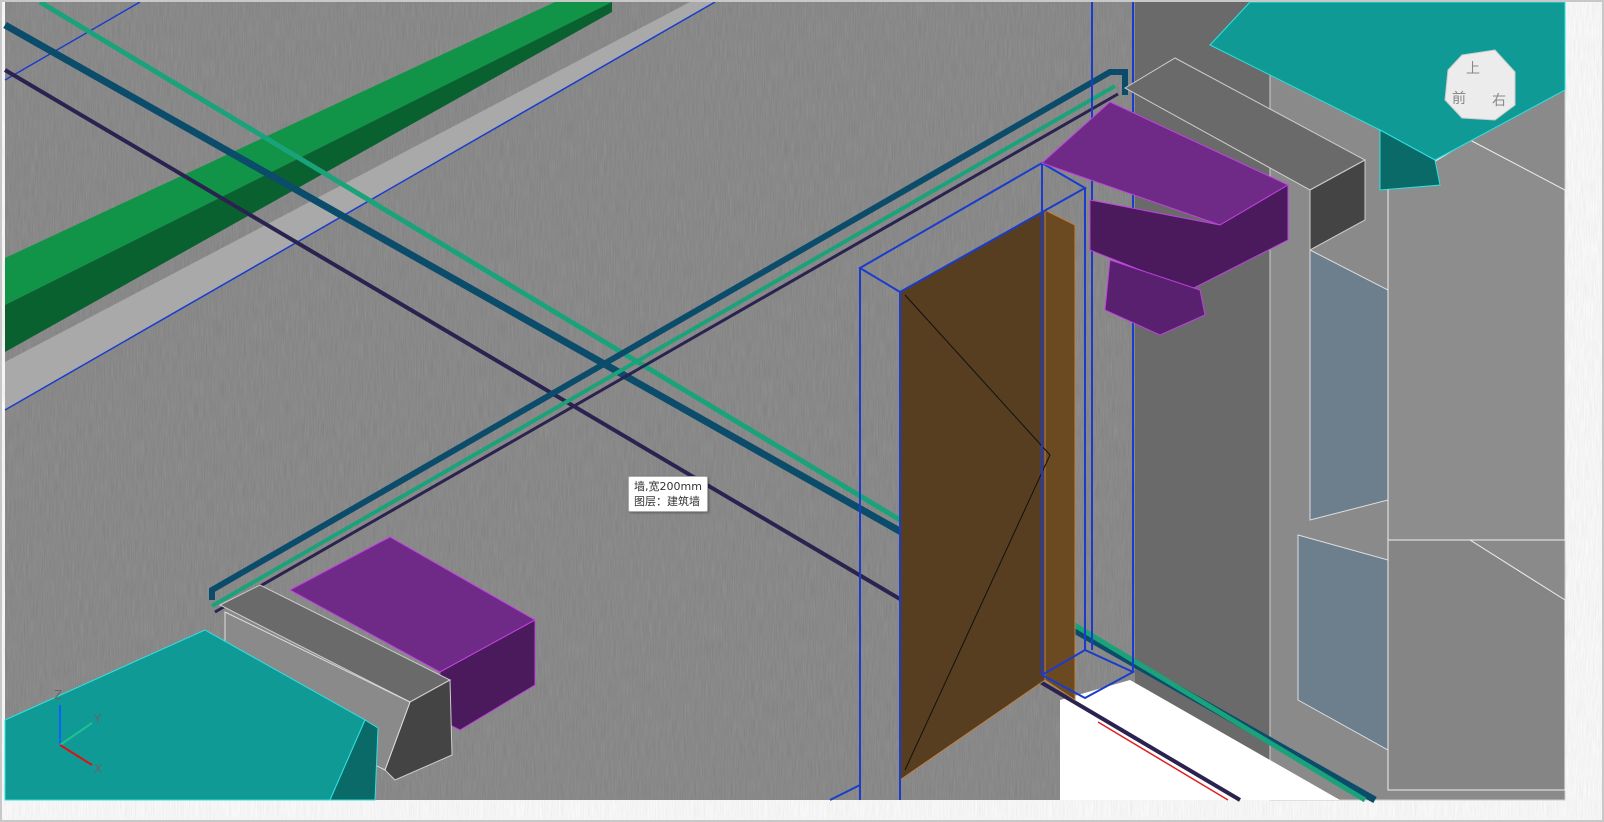 This screenshot has height=822, width=1604. What do you see at coordinates (1459, 98) in the screenshot?
I see `view-cube-front-label: 前` at bounding box center [1459, 98].